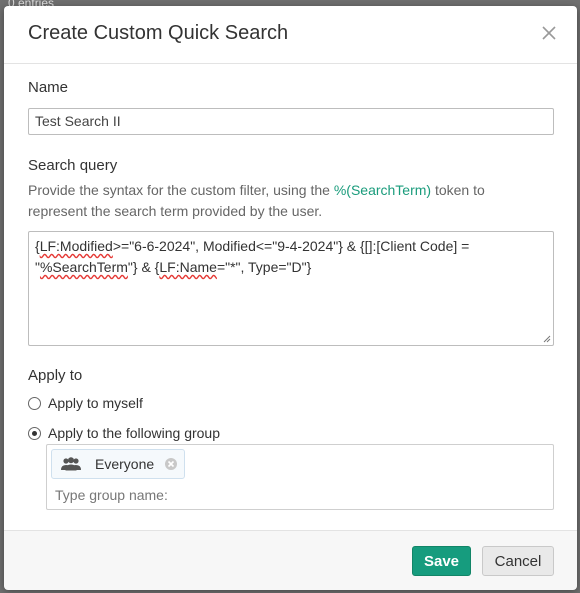  What do you see at coordinates (111, 495) in the screenshot?
I see `group-name-input: Type group name:` at bounding box center [111, 495].